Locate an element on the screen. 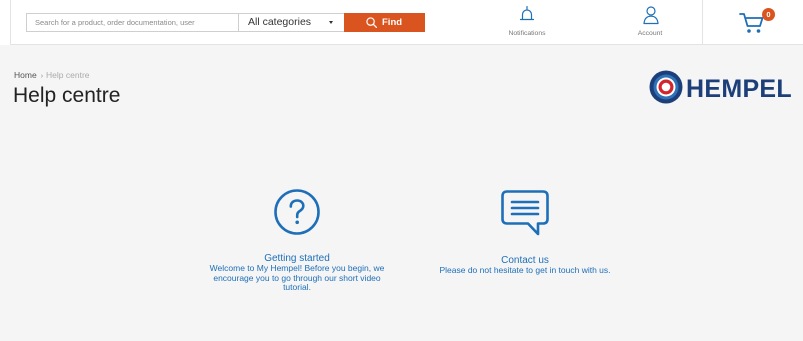  bell-icon is located at coordinates (527, 13).